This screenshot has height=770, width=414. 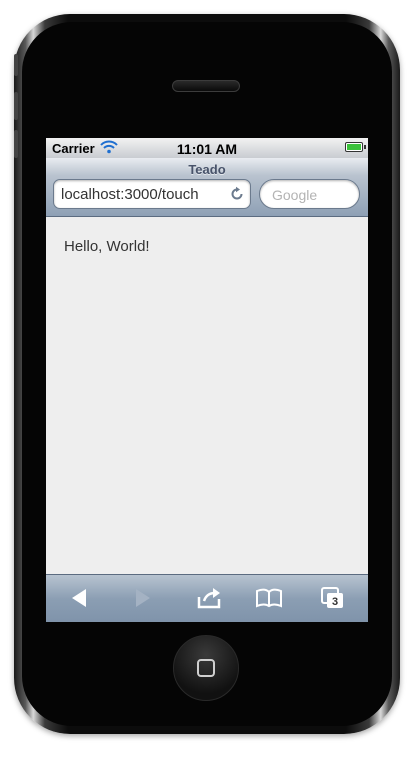 I want to click on home-button, so click(x=206, y=668).